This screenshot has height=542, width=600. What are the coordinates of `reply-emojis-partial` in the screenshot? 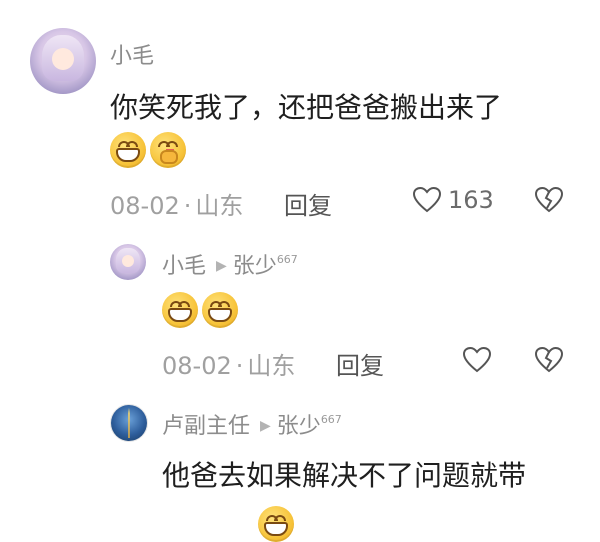 It's located at (276, 524).